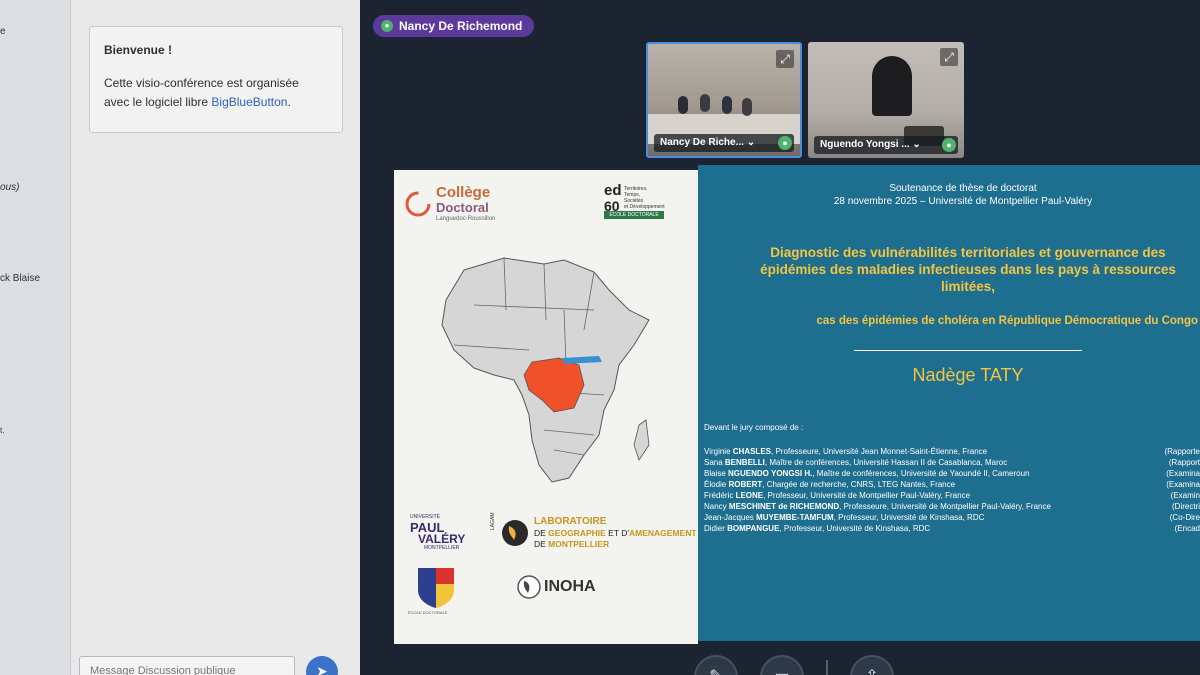 This screenshot has width=1200, height=675. Describe the element at coordinates (289, 102) in the screenshot. I see `welcome-end: .` at that location.